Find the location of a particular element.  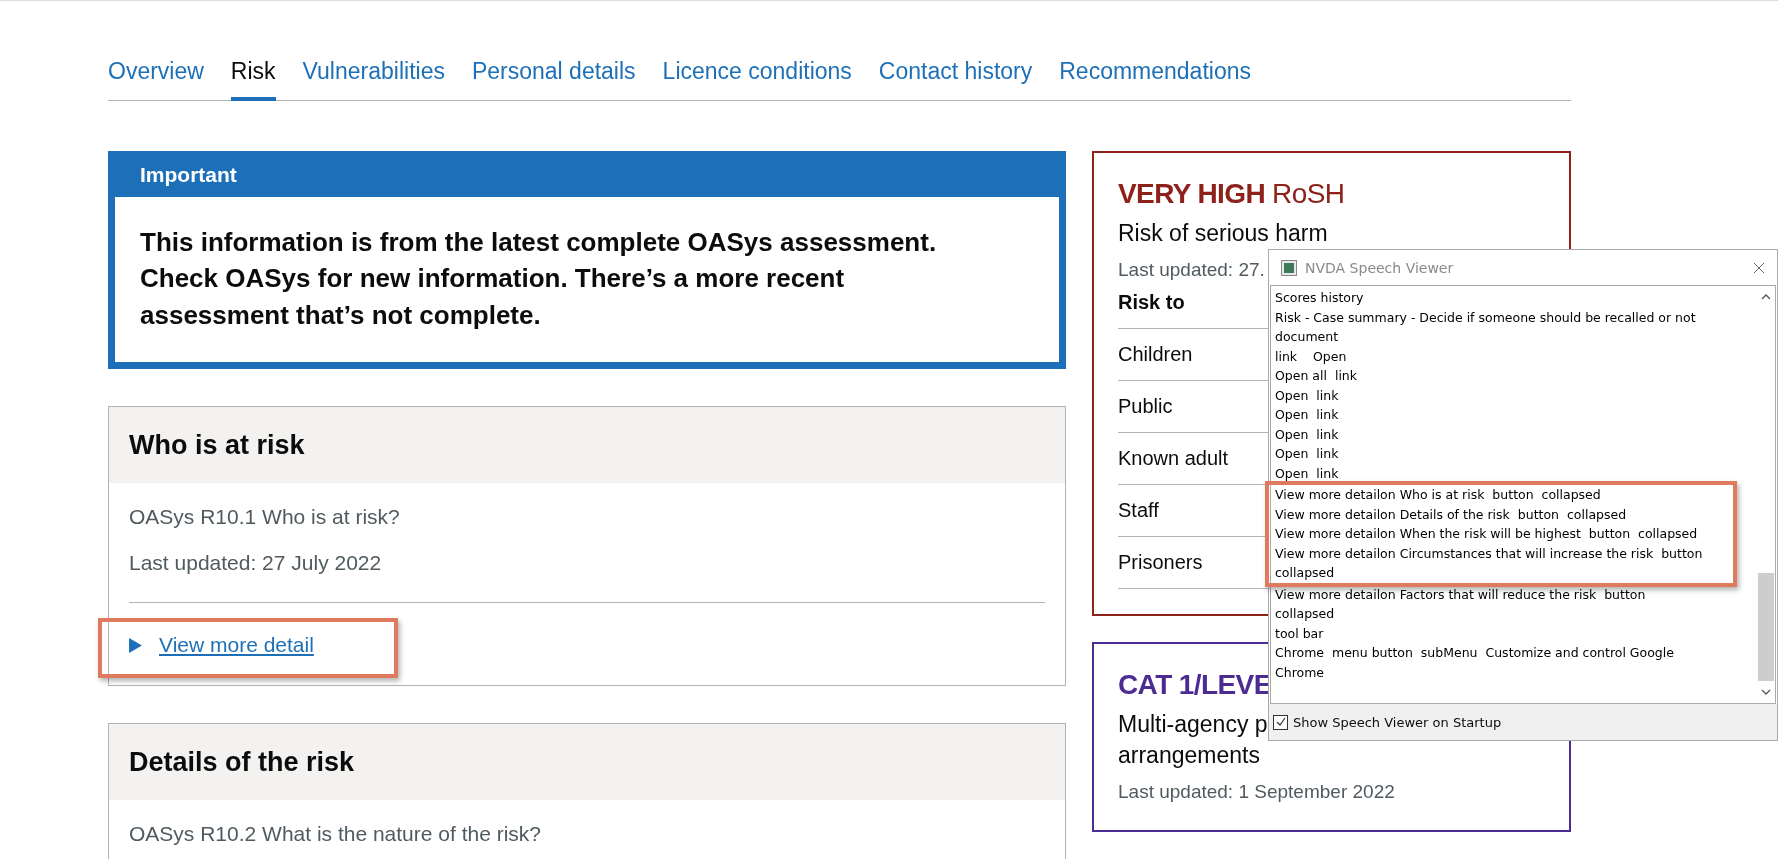

view-more-detail-link: View more detail is located at coordinates (236, 645).